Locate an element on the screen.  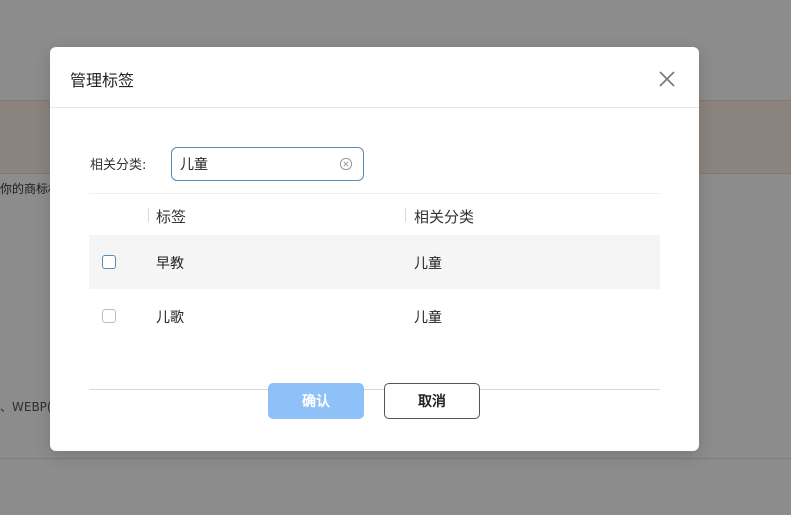
cancel-button: 取消 is located at coordinates (432, 401).